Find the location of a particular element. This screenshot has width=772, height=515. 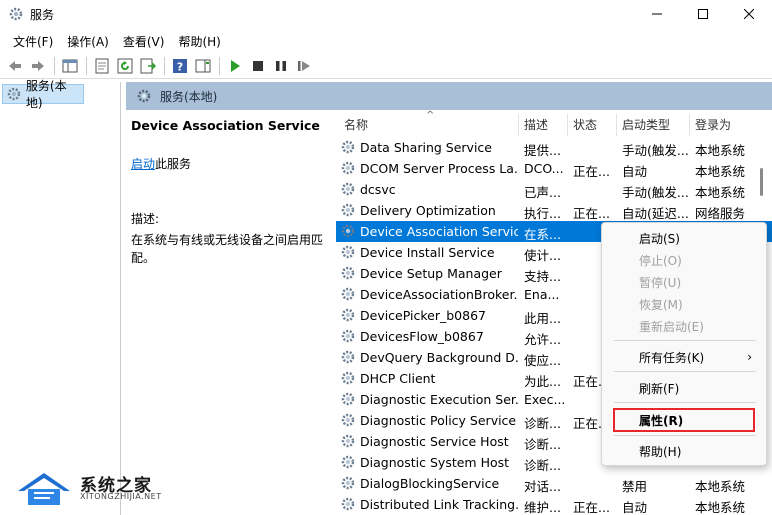

properties-toolbar-button is located at coordinates (102, 66).